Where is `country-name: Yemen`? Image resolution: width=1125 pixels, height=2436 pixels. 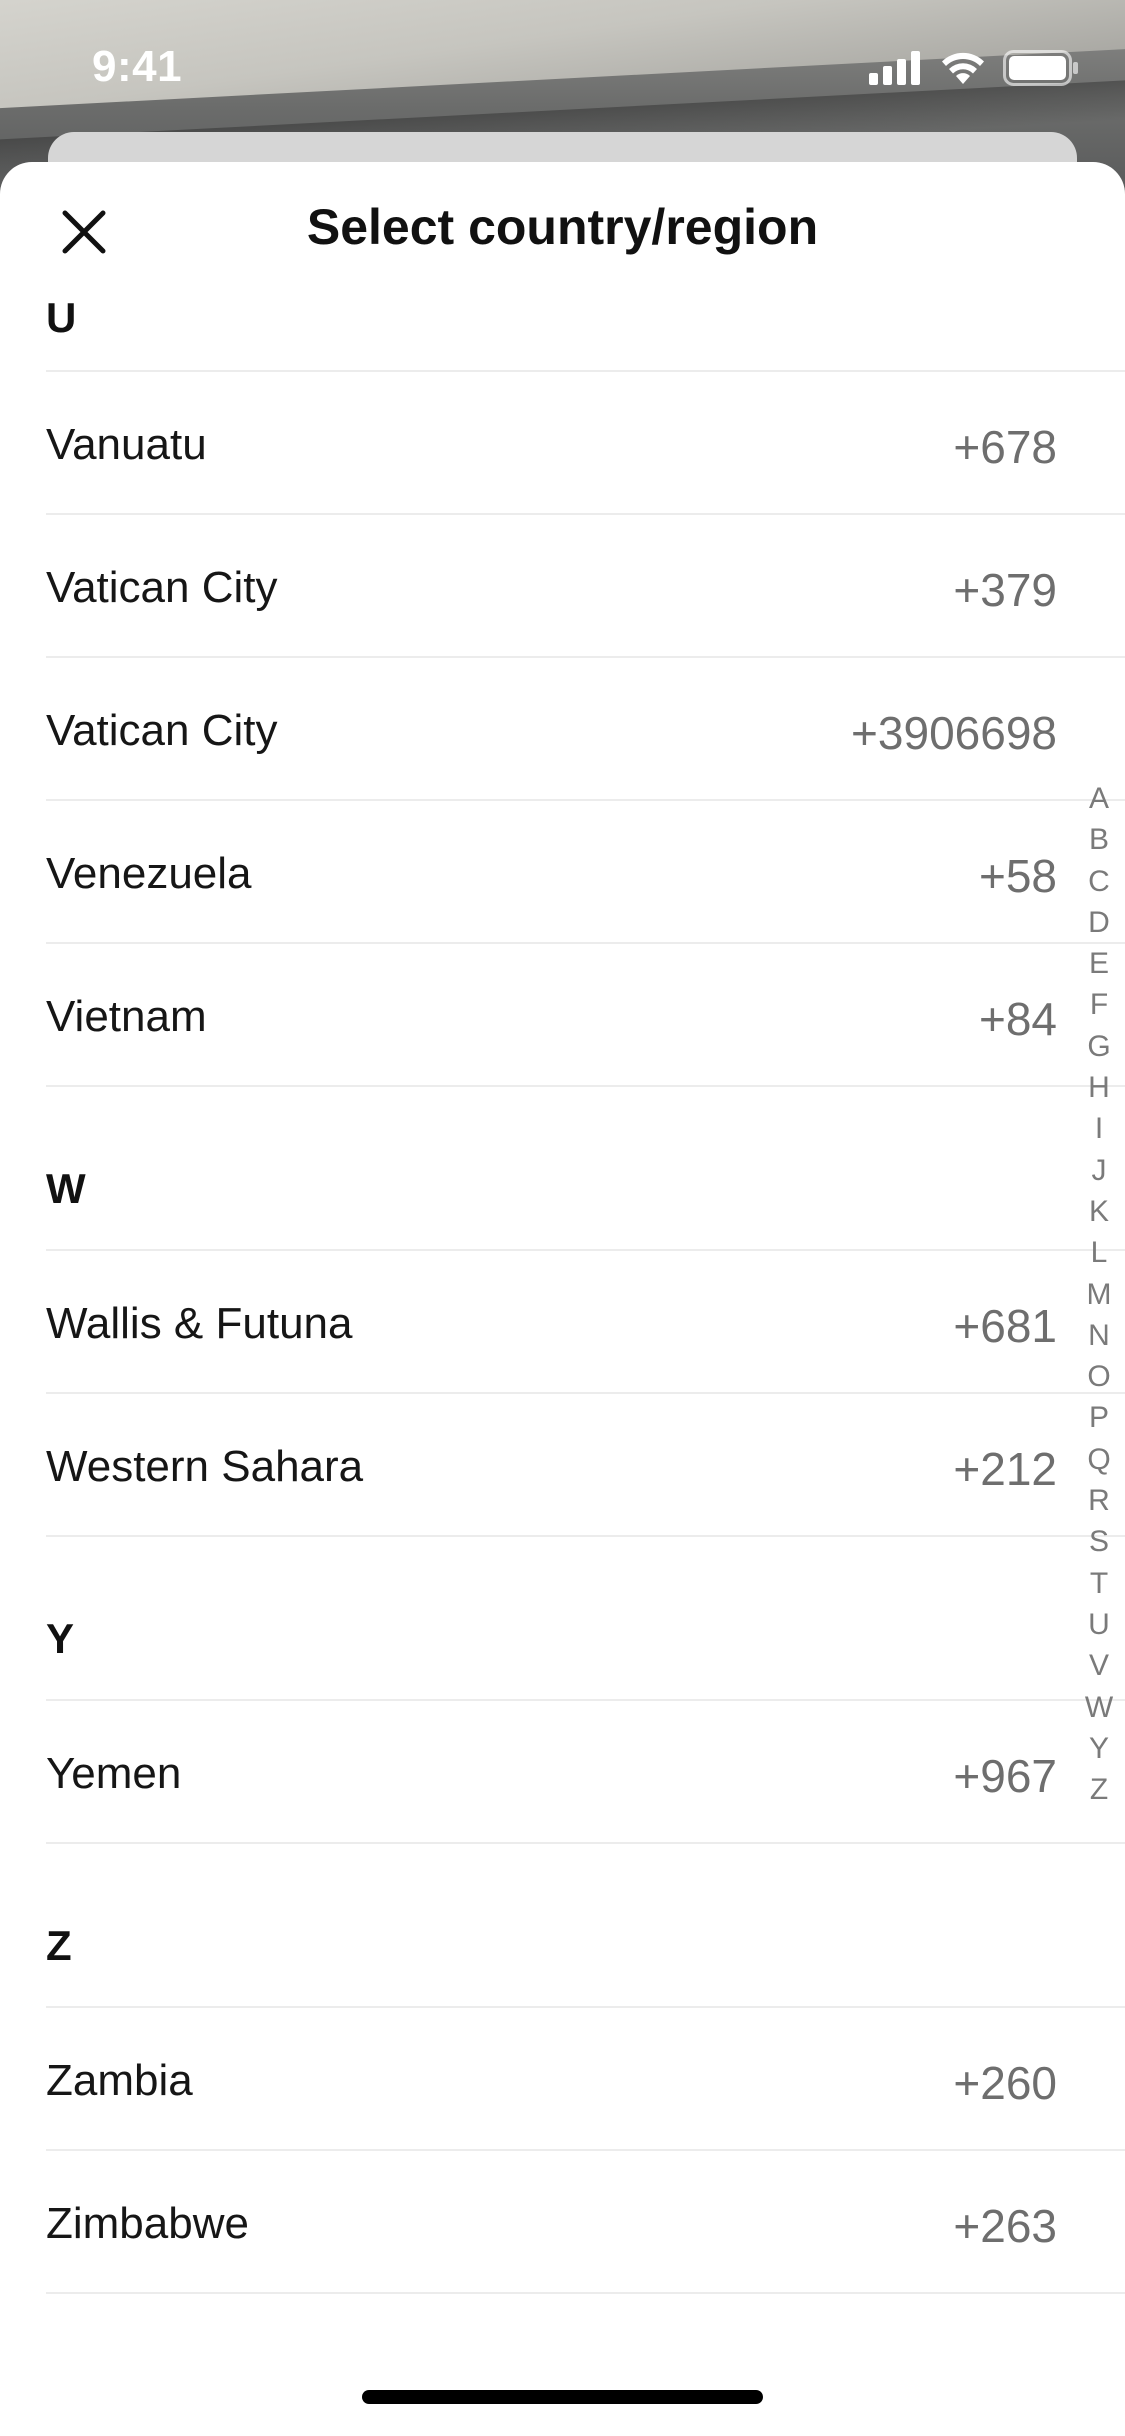
country-name: Yemen is located at coordinates (114, 1773).